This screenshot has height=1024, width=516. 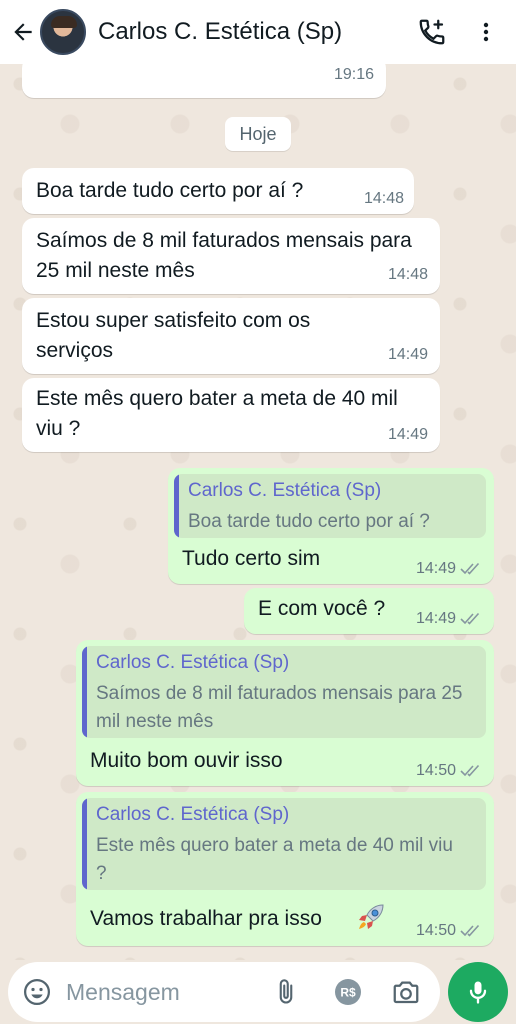 What do you see at coordinates (186, 760) in the screenshot?
I see `message-text: Muito bom ouvir isso` at bounding box center [186, 760].